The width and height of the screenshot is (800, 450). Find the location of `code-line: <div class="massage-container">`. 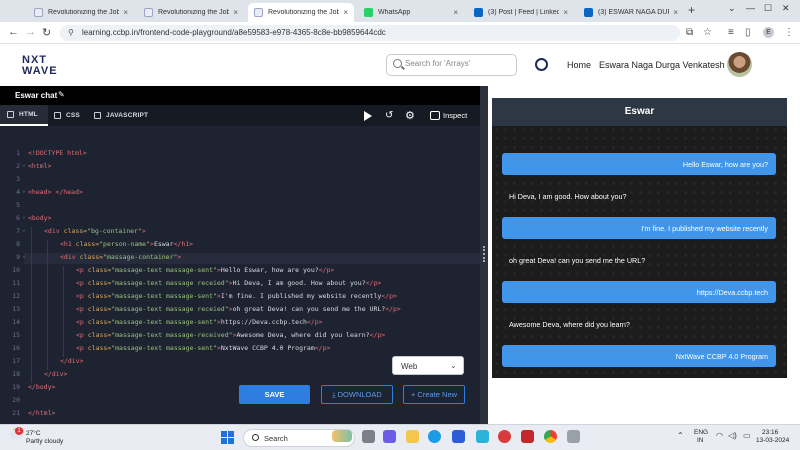

code-line: <div class="massage-container"> is located at coordinates (120, 257).